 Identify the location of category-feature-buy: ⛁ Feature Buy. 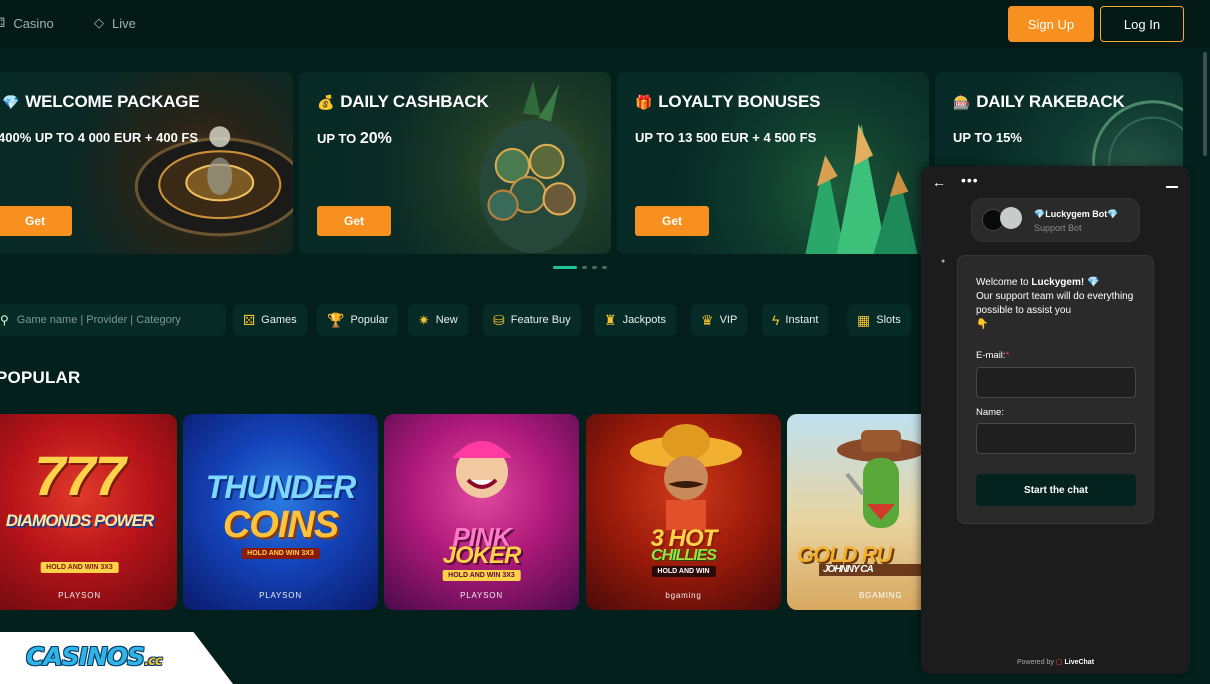
(532, 320).